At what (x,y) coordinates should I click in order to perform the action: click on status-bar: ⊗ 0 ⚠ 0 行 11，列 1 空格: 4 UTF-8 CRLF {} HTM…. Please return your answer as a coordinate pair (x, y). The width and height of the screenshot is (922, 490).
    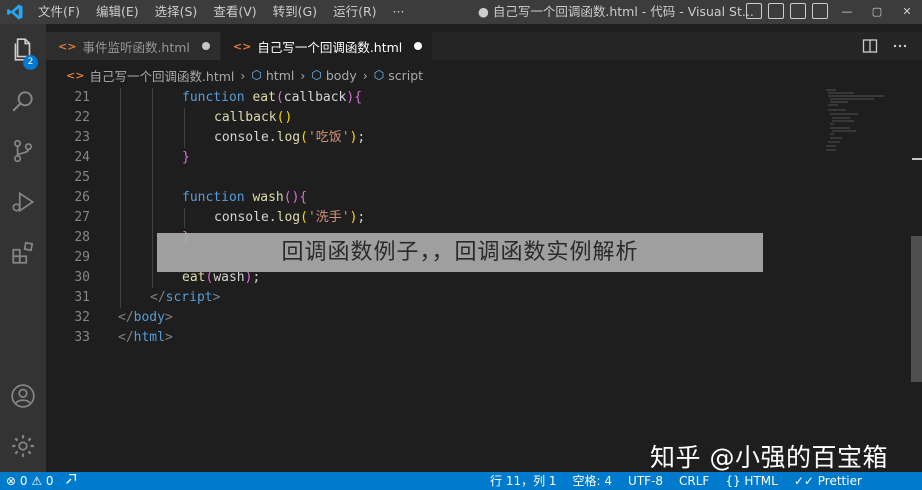
    Looking at the image, I should click on (461, 481).